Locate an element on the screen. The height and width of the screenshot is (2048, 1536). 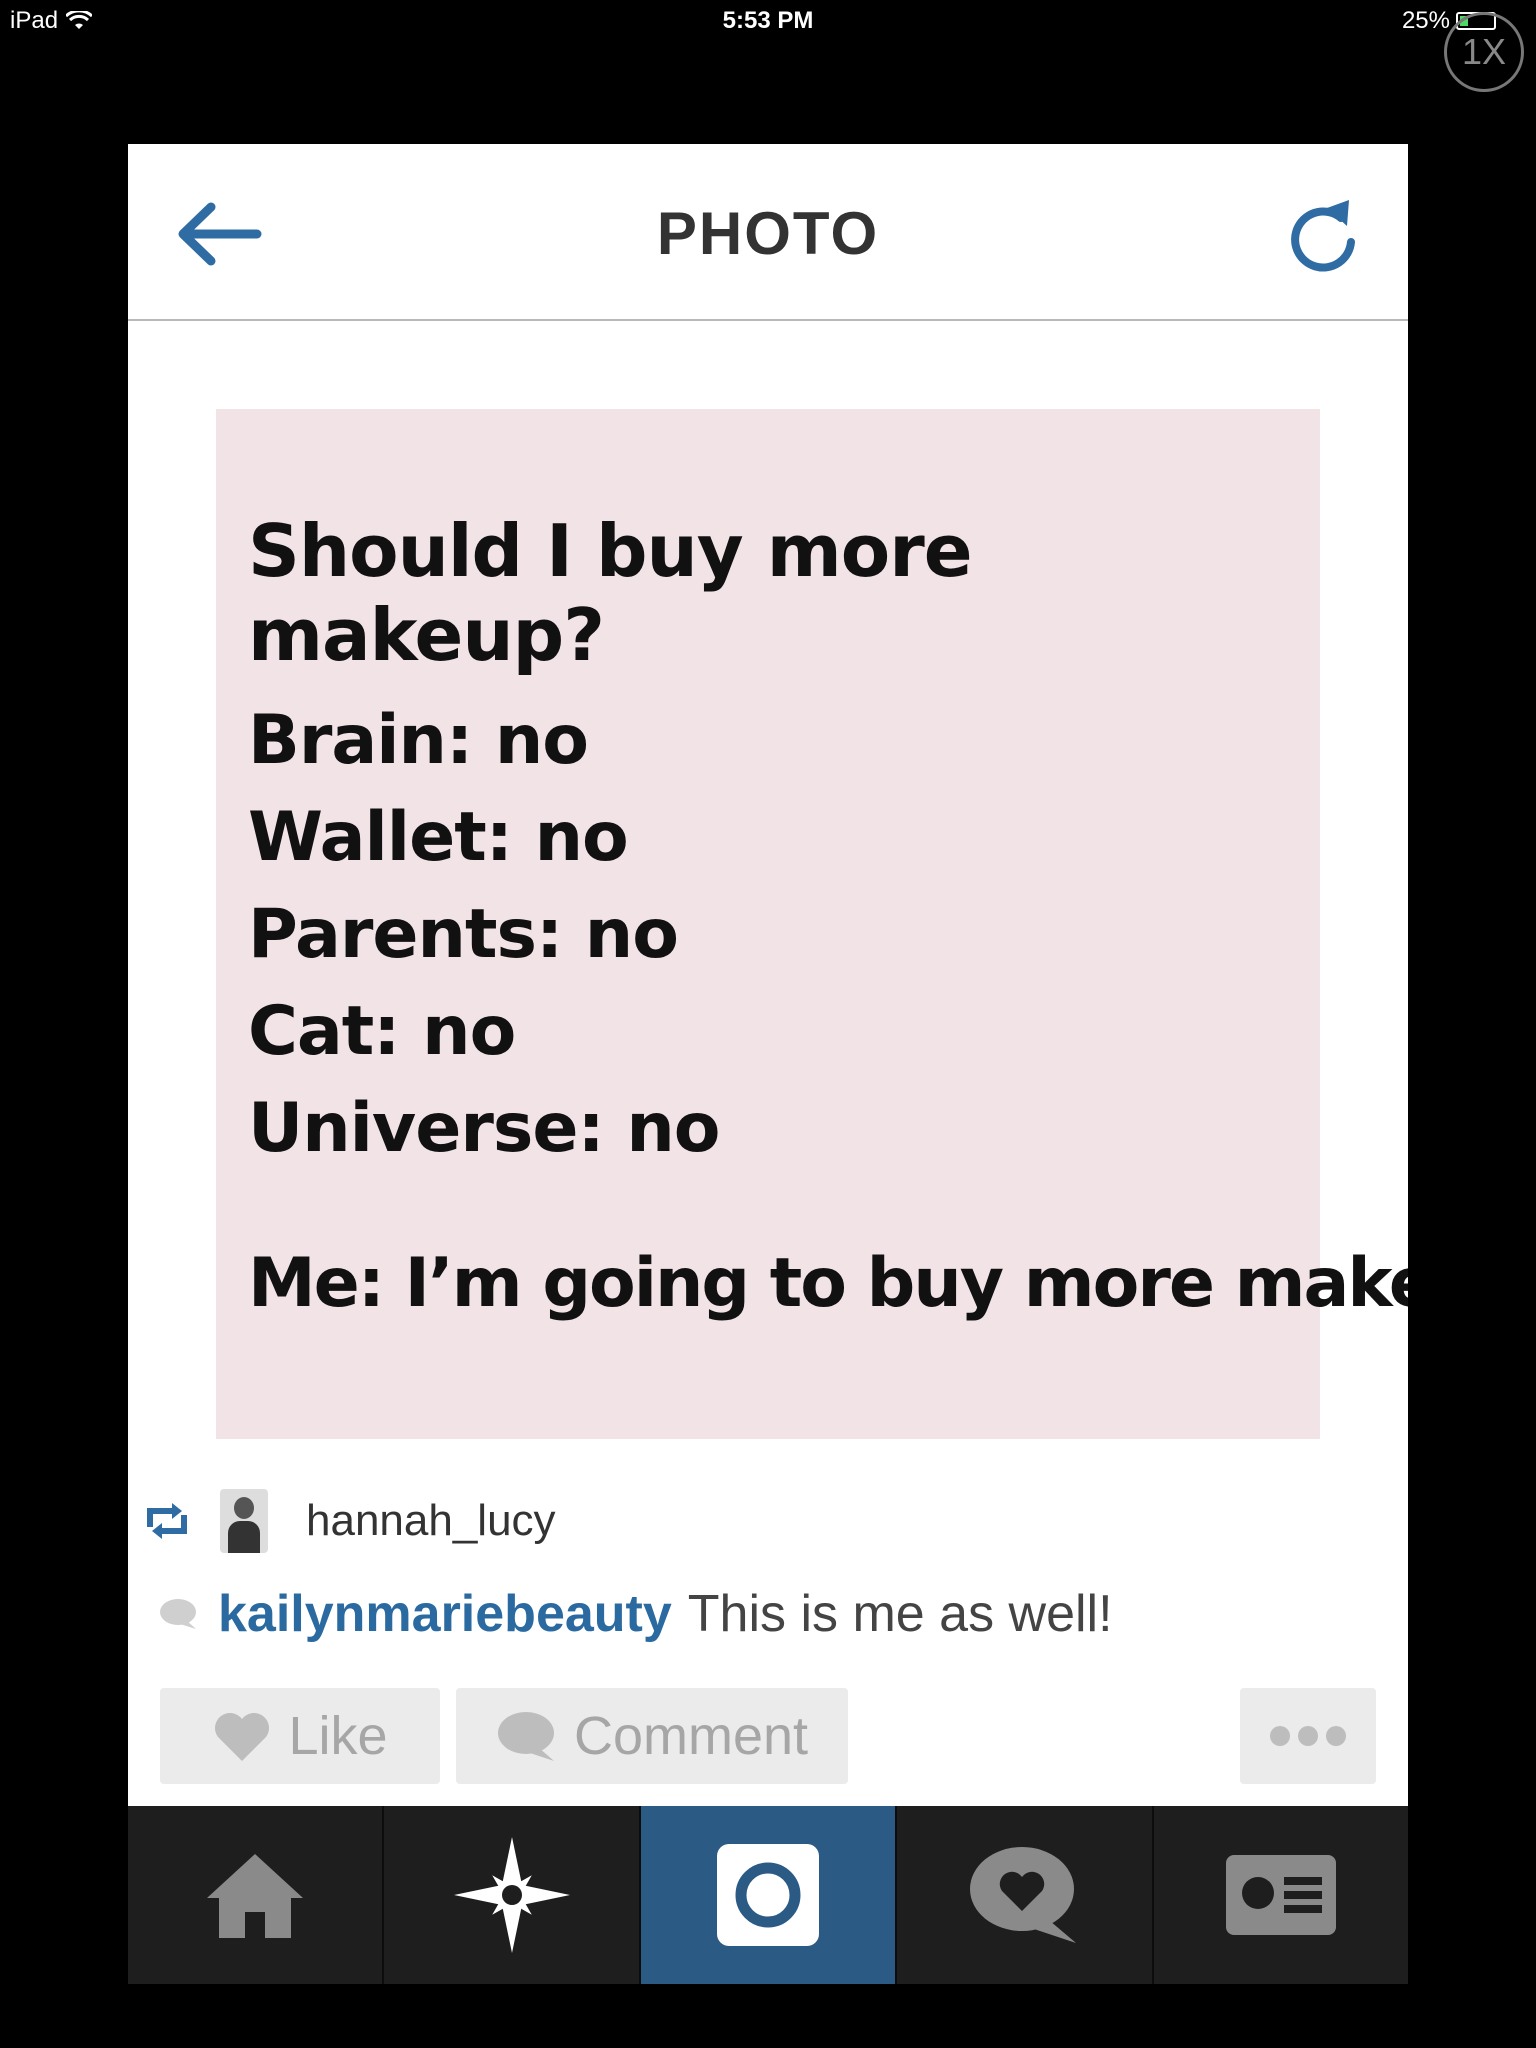
comment-label: Comment is located at coordinates (691, 1736).